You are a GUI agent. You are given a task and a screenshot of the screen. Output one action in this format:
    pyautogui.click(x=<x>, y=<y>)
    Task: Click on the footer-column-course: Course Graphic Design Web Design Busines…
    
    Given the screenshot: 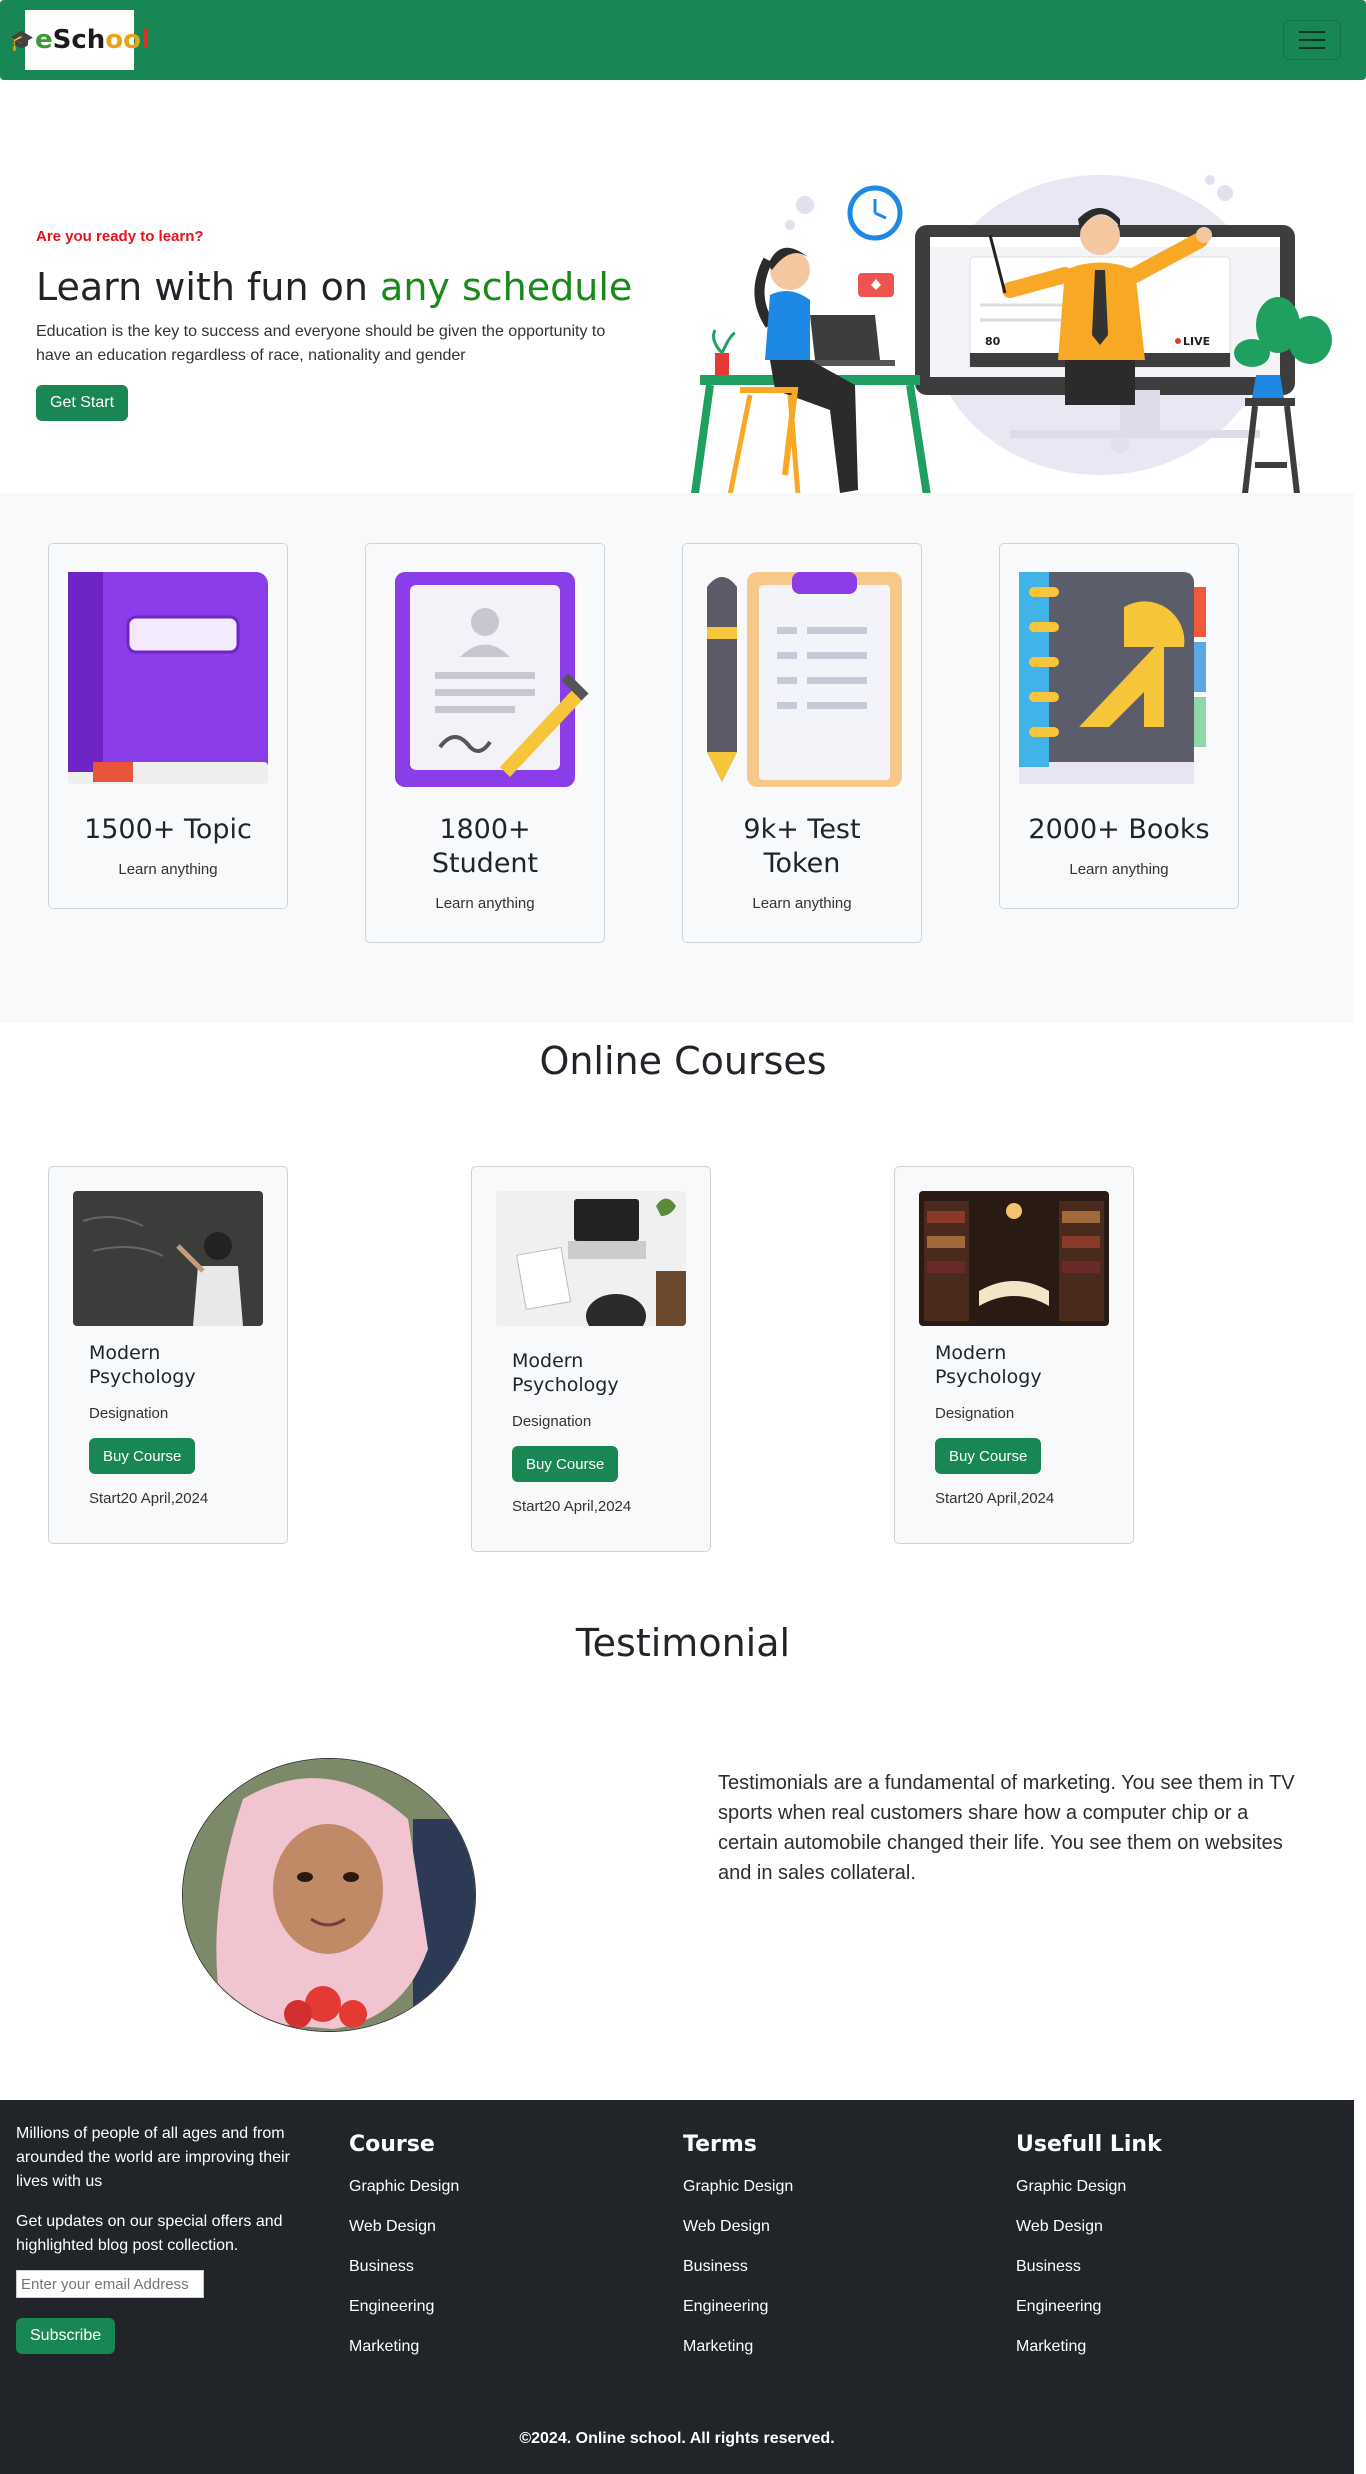 What is the action you would take?
    pyautogui.click(x=404, y=2249)
    